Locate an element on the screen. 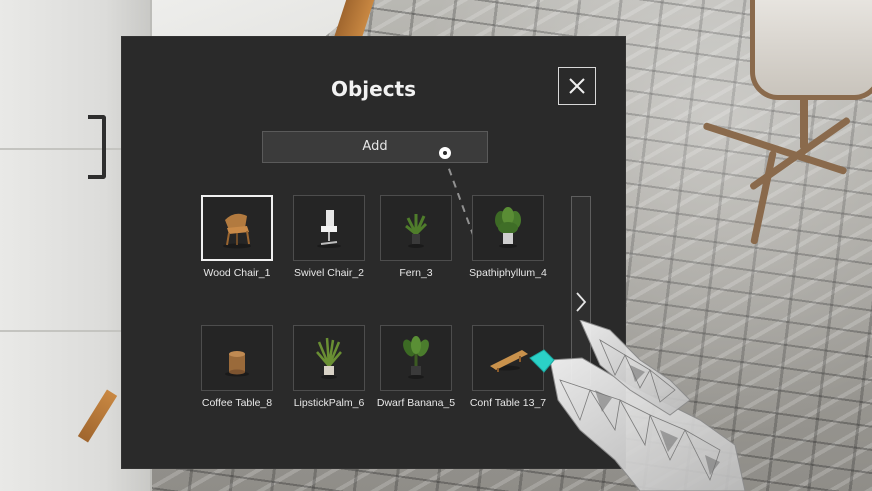 This screenshot has width=872, height=491. object-label: Coffee Table_8 is located at coordinates (237, 403).